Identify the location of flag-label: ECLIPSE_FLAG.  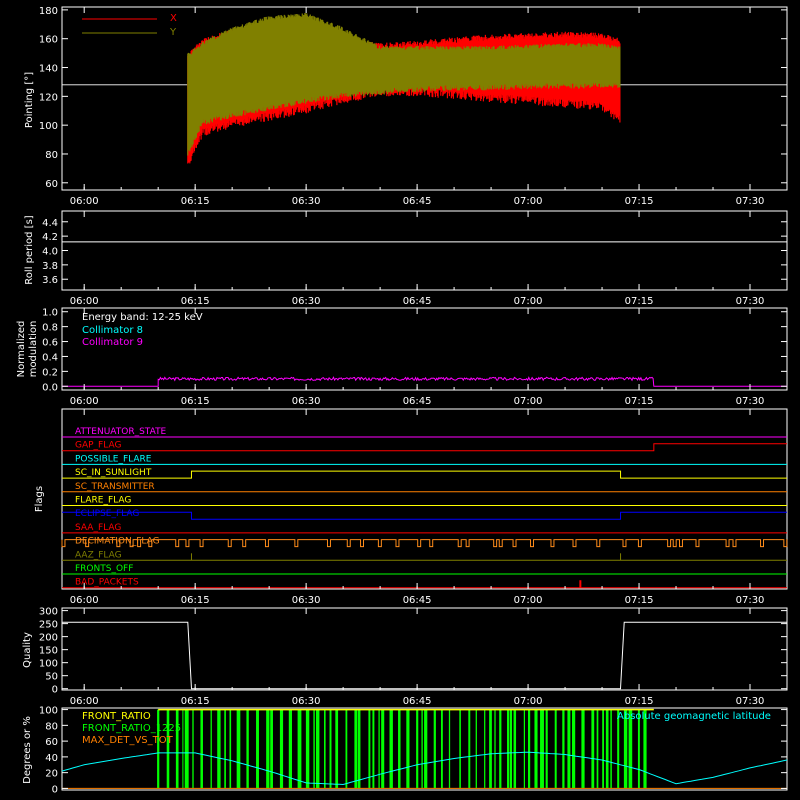
(107, 514).